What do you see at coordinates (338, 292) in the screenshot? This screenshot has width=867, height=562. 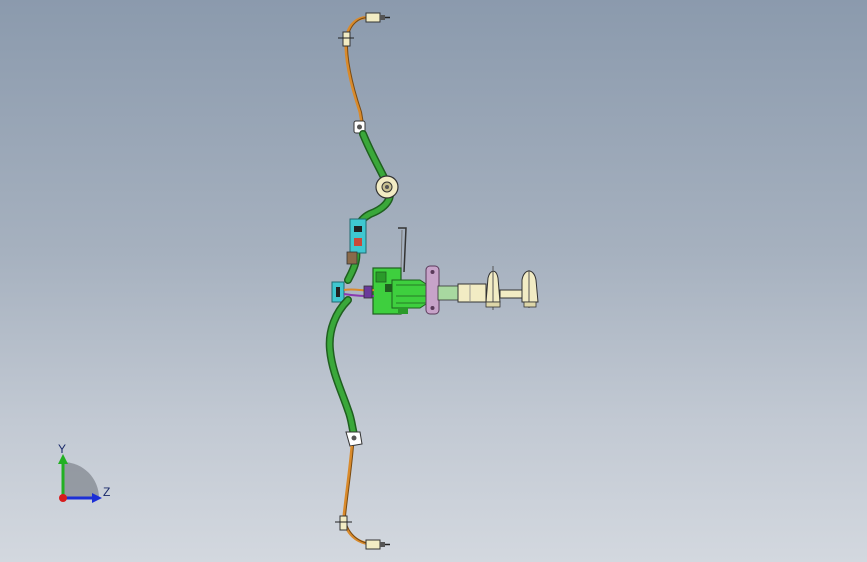 I see `left-cyan-clip` at bounding box center [338, 292].